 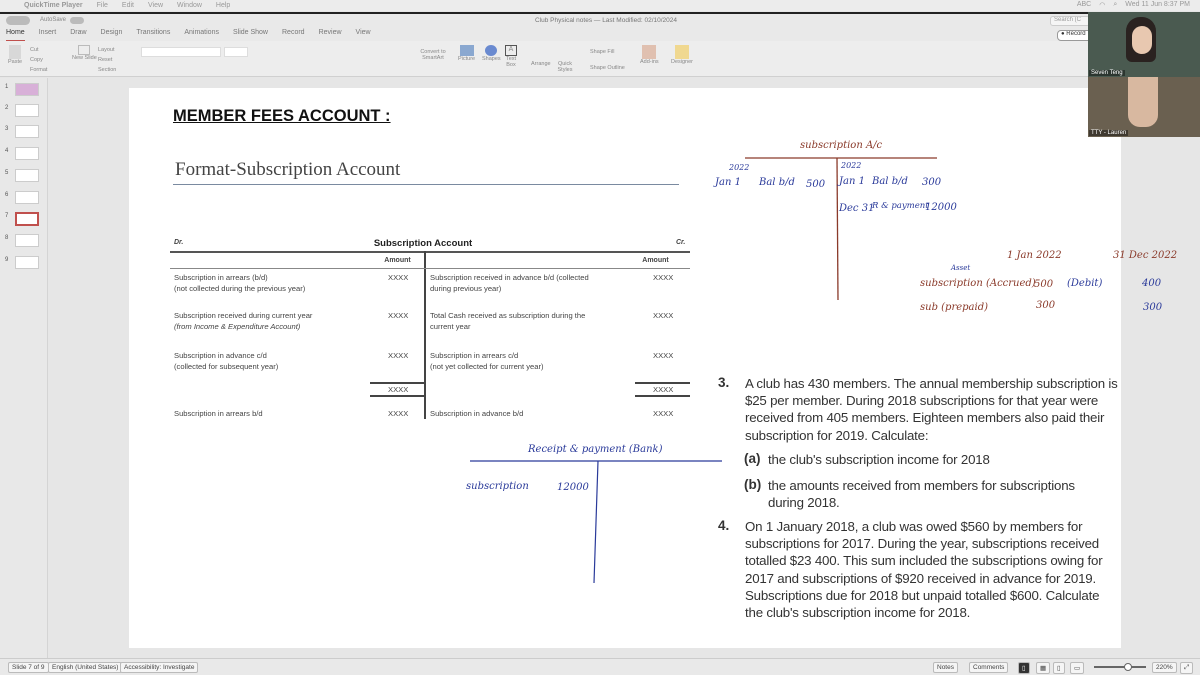 I want to click on question-3-number: 3., so click(x=724, y=382).